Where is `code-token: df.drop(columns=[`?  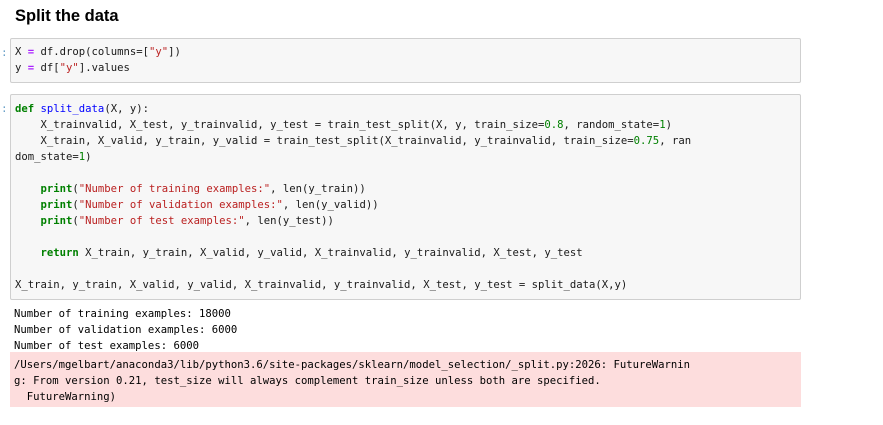
code-token: df.drop(columns=[ is located at coordinates (94, 52).